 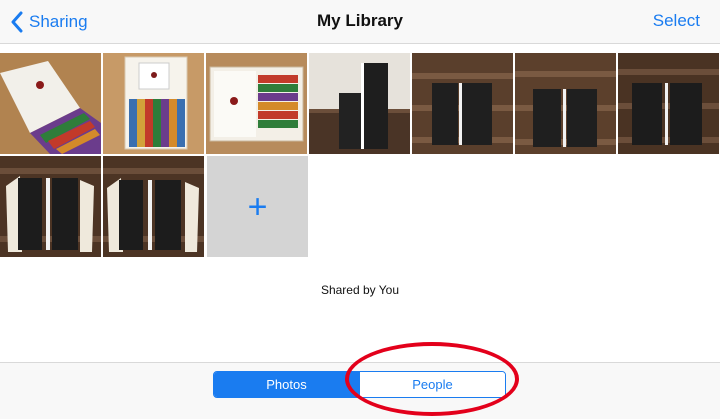 I want to click on navigation-bar: Sharing My Library Select, so click(x=360, y=22).